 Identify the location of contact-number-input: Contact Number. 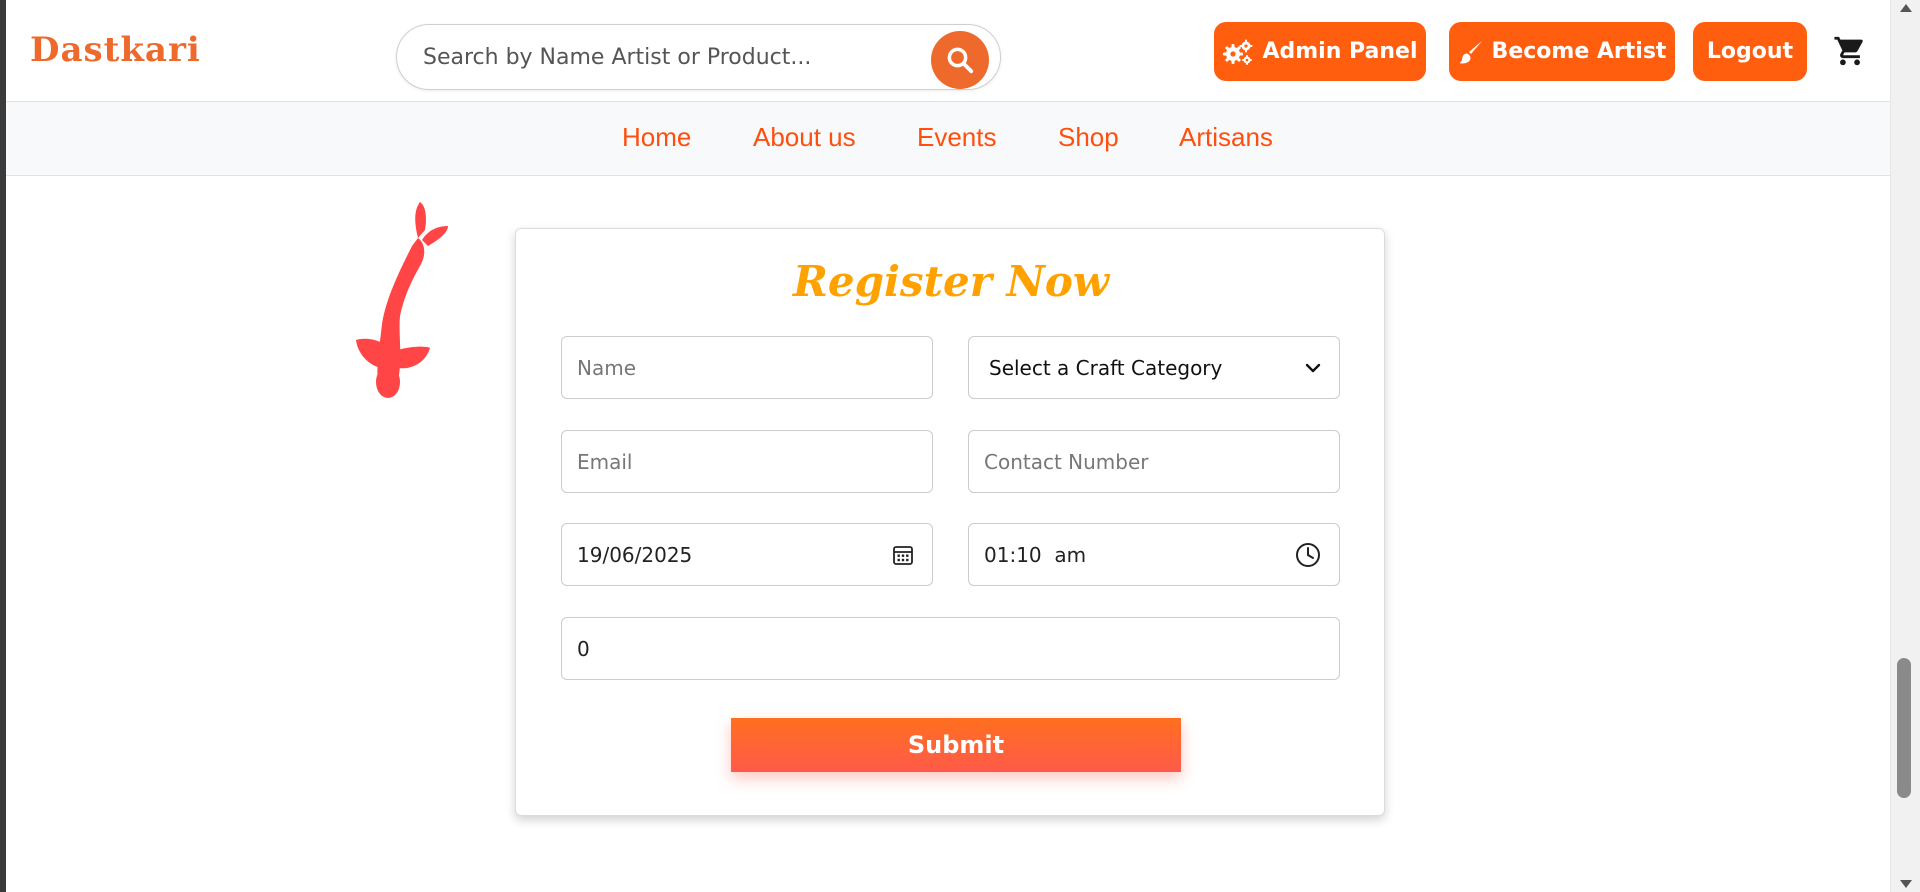
(1154, 461).